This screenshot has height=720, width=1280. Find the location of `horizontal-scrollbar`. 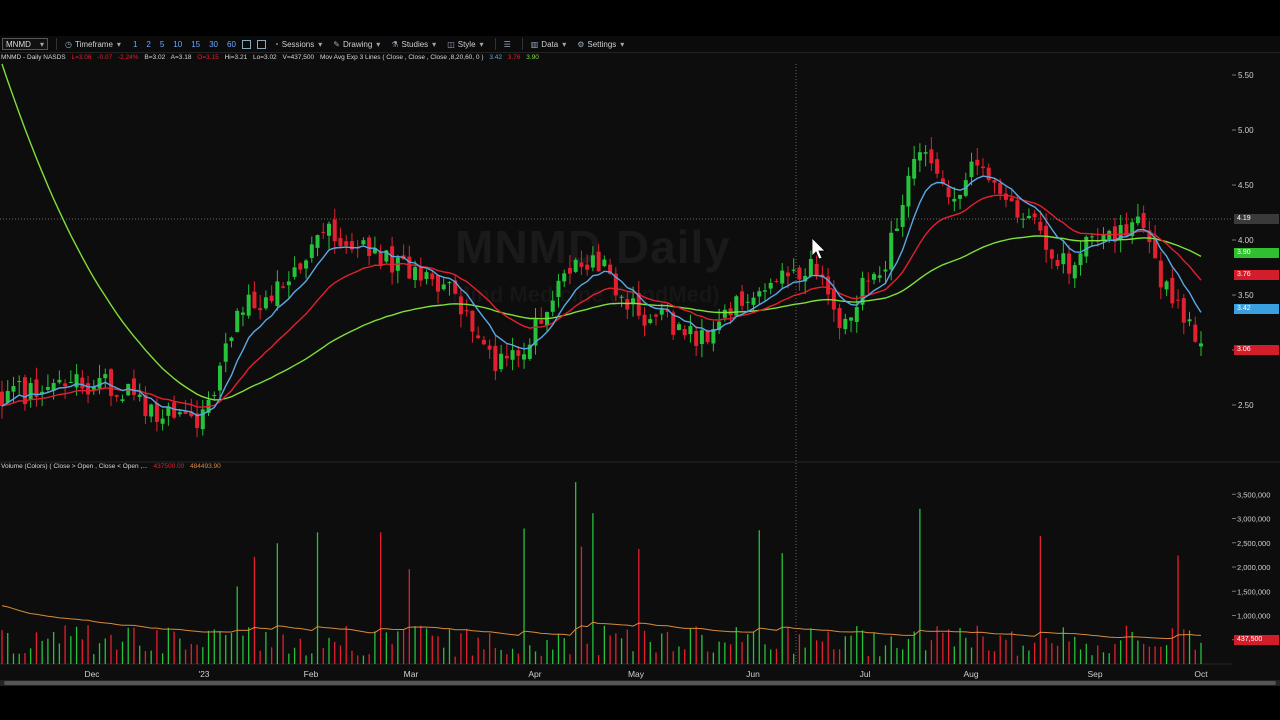

horizontal-scrollbar is located at coordinates (640, 683).